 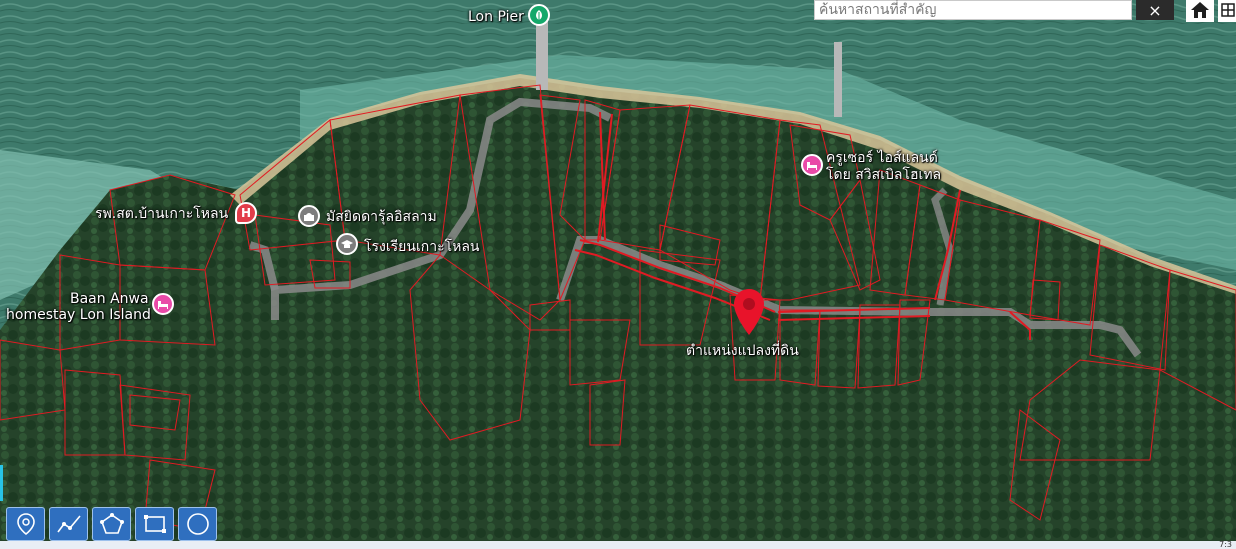 What do you see at coordinates (883, 175) in the screenshot?
I see `resort-label-line2: โดย สวิสเบิลโฮเทล` at bounding box center [883, 175].